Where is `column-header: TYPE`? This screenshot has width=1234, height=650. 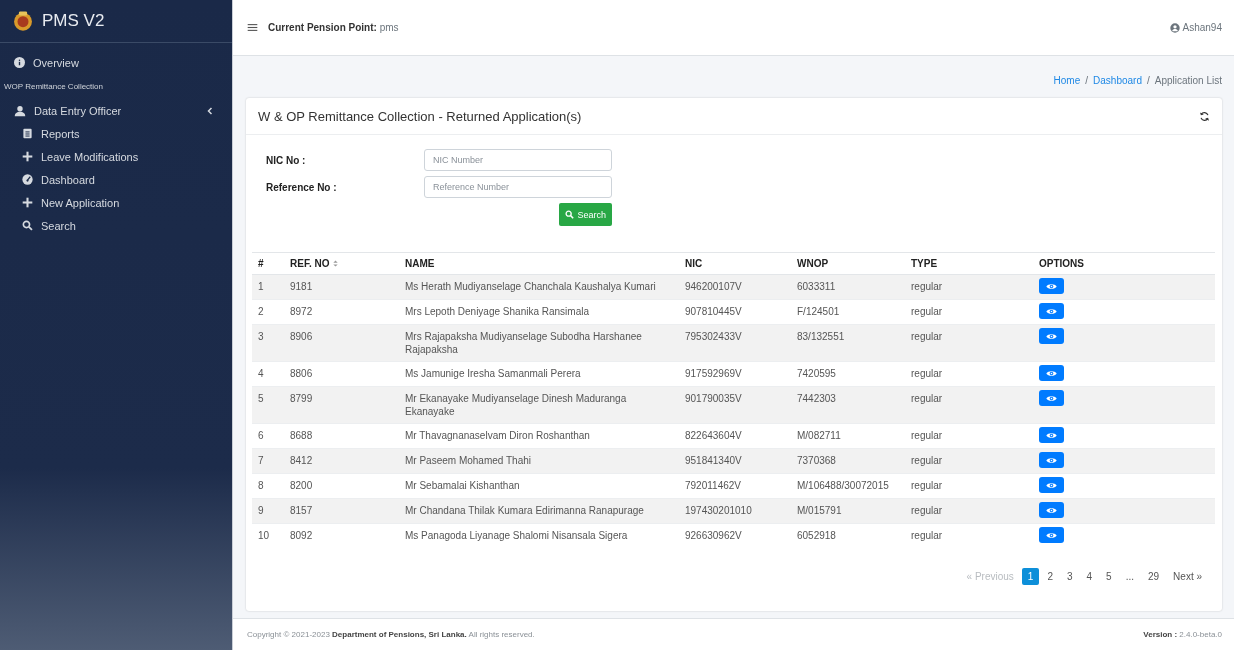 column-header: TYPE is located at coordinates (924, 263).